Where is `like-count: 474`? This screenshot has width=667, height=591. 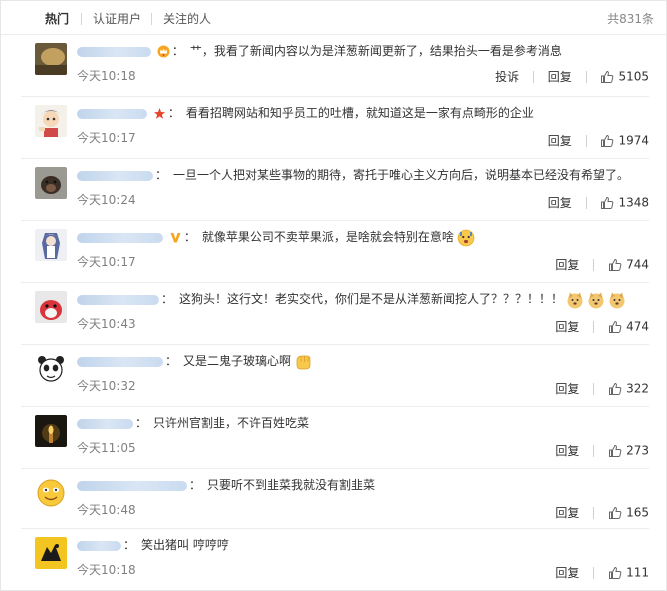 like-count: 474 is located at coordinates (637, 326).